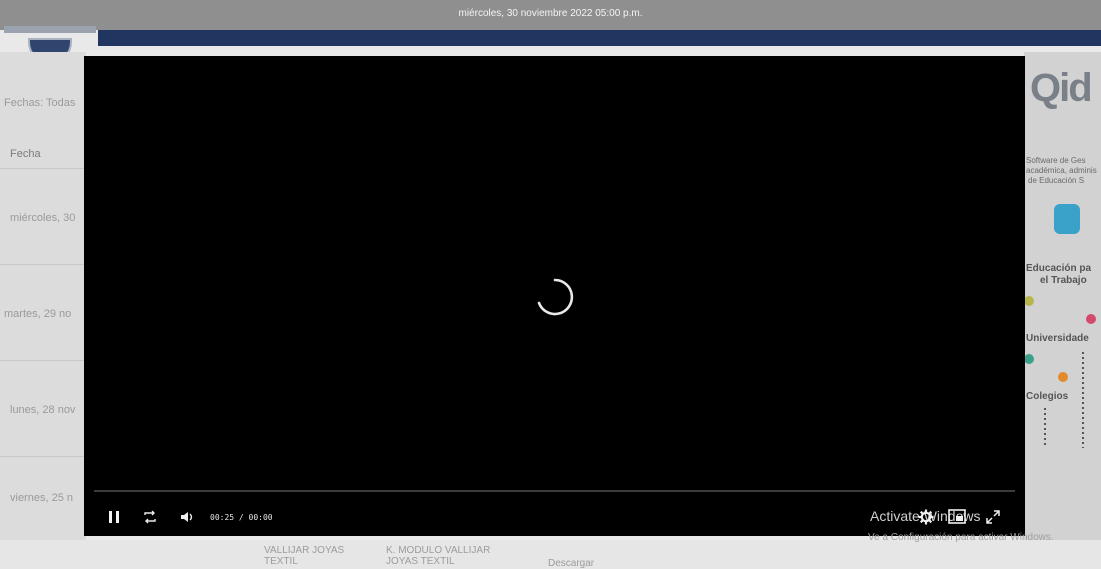 This screenshot has height=569, width=1101. What do you see at coordinates (438, 556) in the screenshot?
I see `table-cell: K. MODULO VALLIJAR JOYAS TEXTIL` at bounding box center [438, 556].